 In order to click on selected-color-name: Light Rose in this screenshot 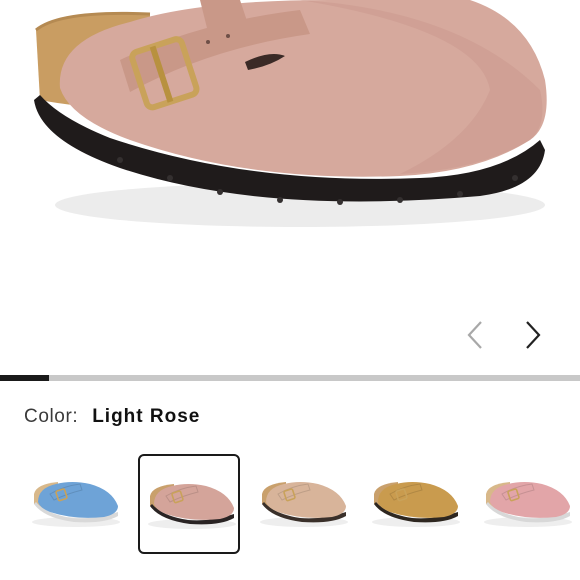, I will do `click(146, 416)`.